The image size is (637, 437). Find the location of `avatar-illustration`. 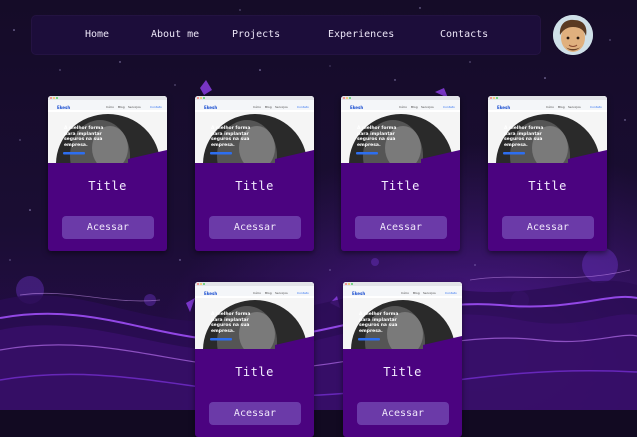

avatar-illustration is located at coordinates (573, 35).